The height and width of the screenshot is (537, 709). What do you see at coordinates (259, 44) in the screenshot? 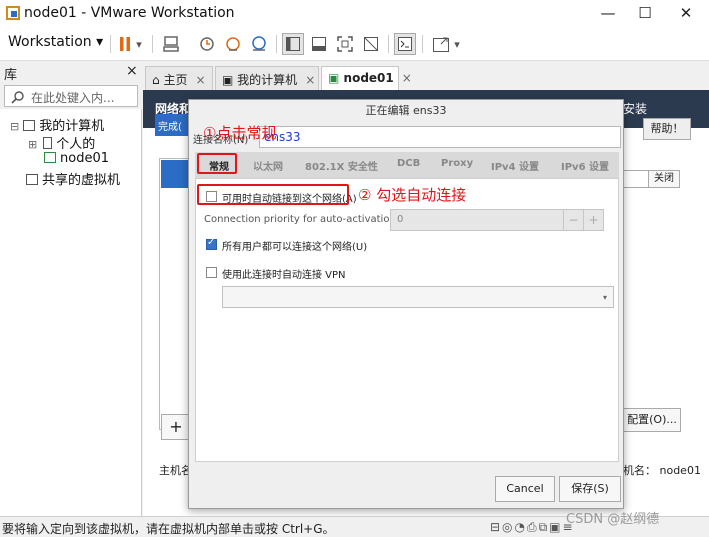
I see `snapshot-manager-icon` at bounding box center [259, 44].